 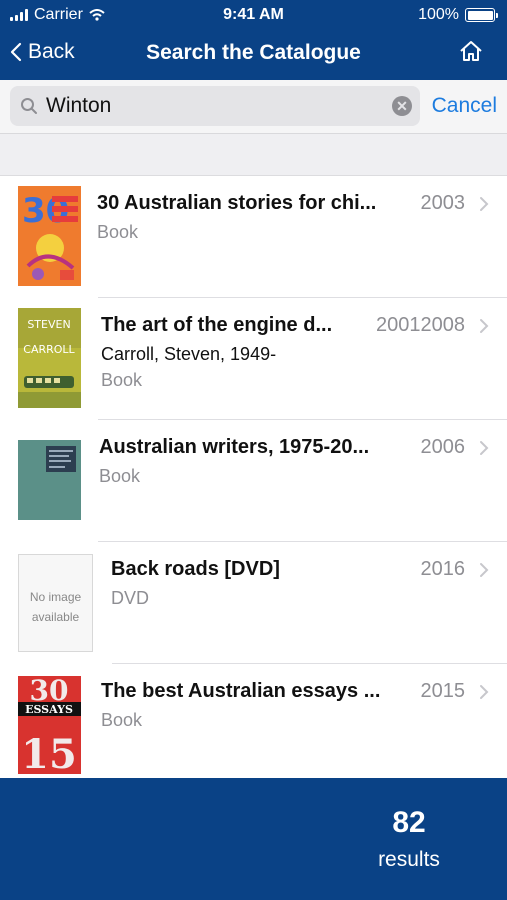 What do you see at coordinates (29, 106) in the screenshot?
I see `search-icon` at bounding box center [29, 106].